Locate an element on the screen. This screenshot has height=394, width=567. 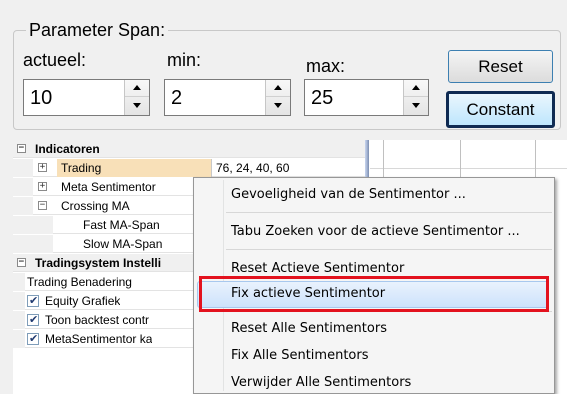
tree-row-label: Trading Benadering is located at coordinates (79, 282).